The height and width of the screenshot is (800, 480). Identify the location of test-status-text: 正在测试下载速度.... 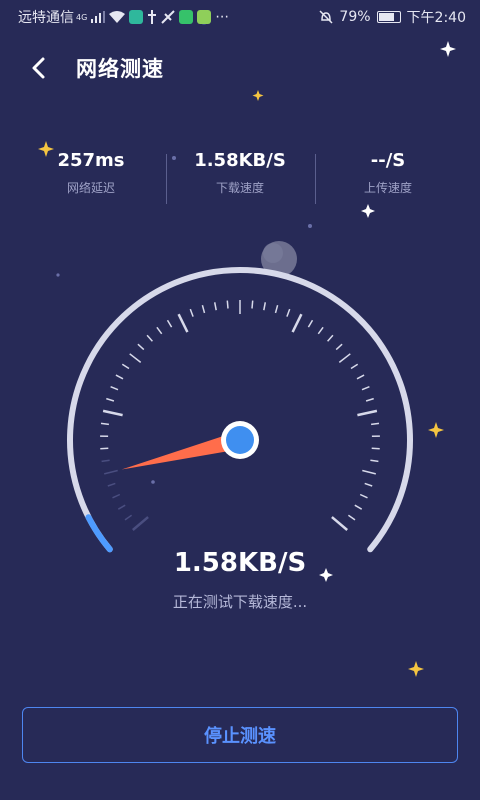
(240, 602).